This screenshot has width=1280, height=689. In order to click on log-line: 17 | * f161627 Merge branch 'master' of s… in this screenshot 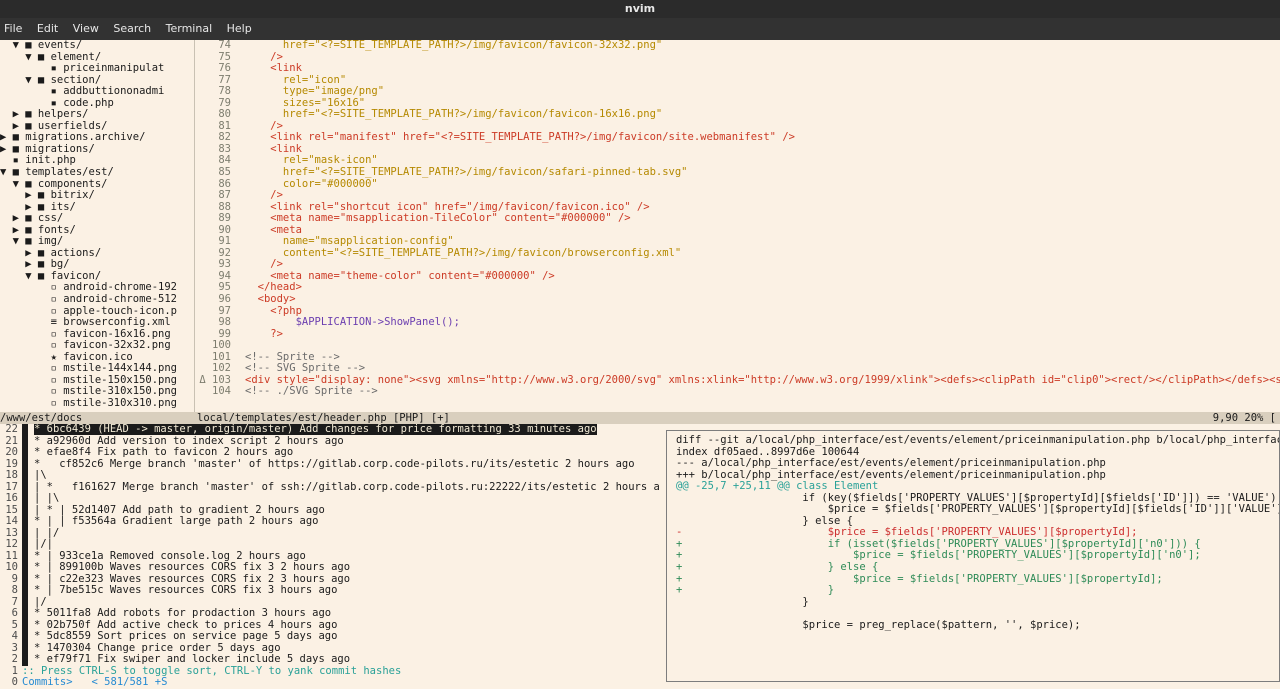, I will do `click(330, 487)`.